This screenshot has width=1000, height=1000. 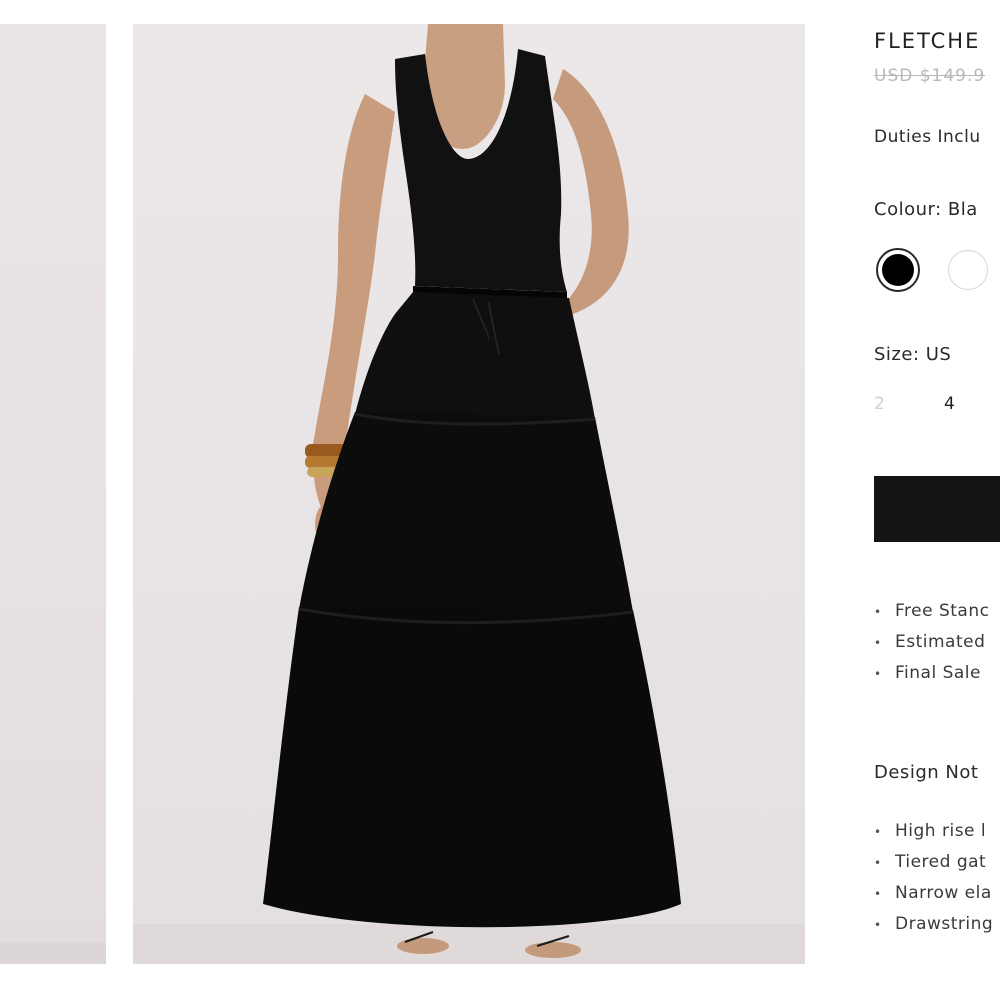 What do you see at coordinates (927, 41) in the screenshot?
I see `product-title: FLETCHE` at bounding box center [927, 41].